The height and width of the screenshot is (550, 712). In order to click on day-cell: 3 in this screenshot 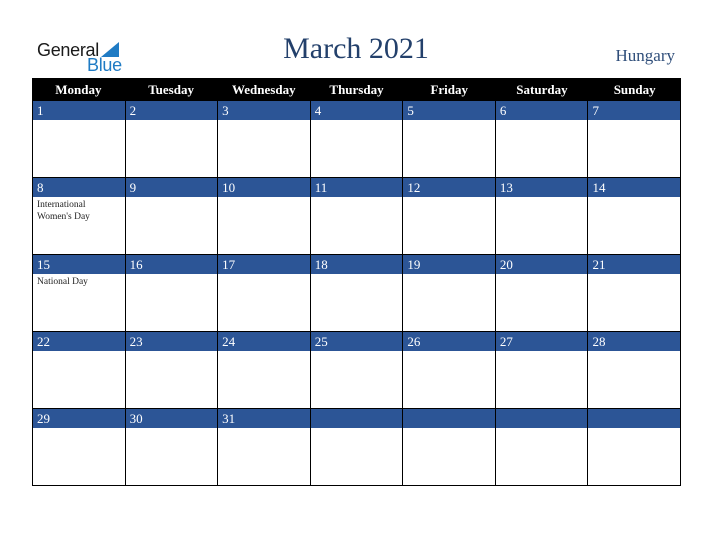, I will do `click(264, 139)`.